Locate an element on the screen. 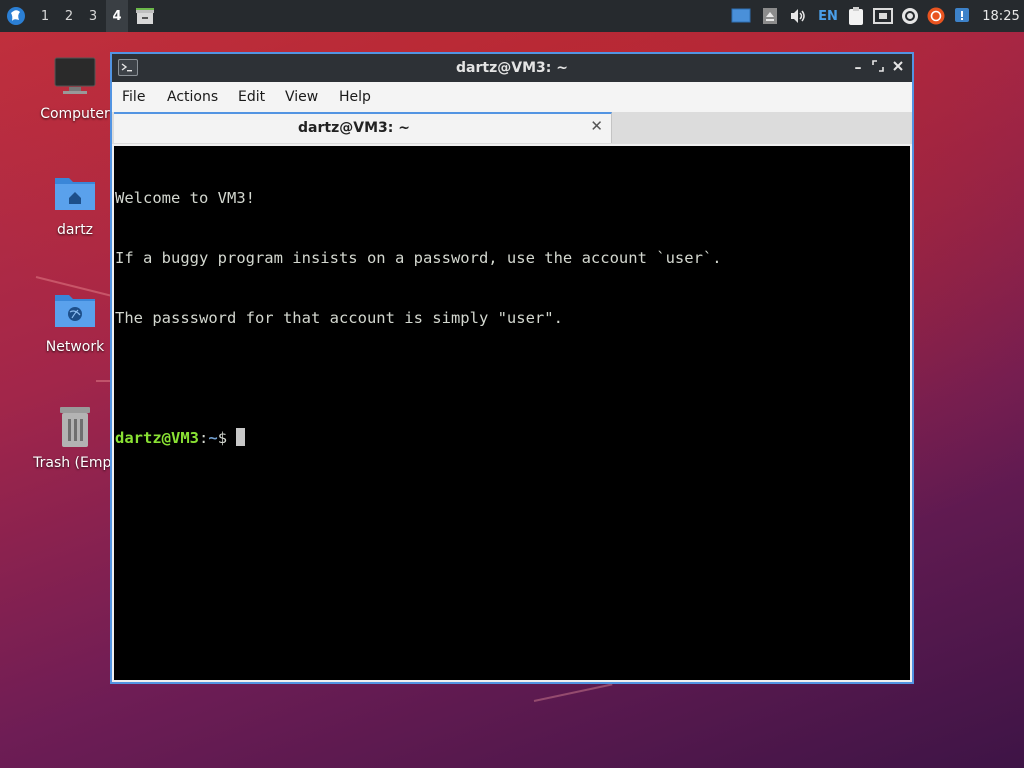 The image size is (1024, 768). close-icon is located at coordinates (898, 66).